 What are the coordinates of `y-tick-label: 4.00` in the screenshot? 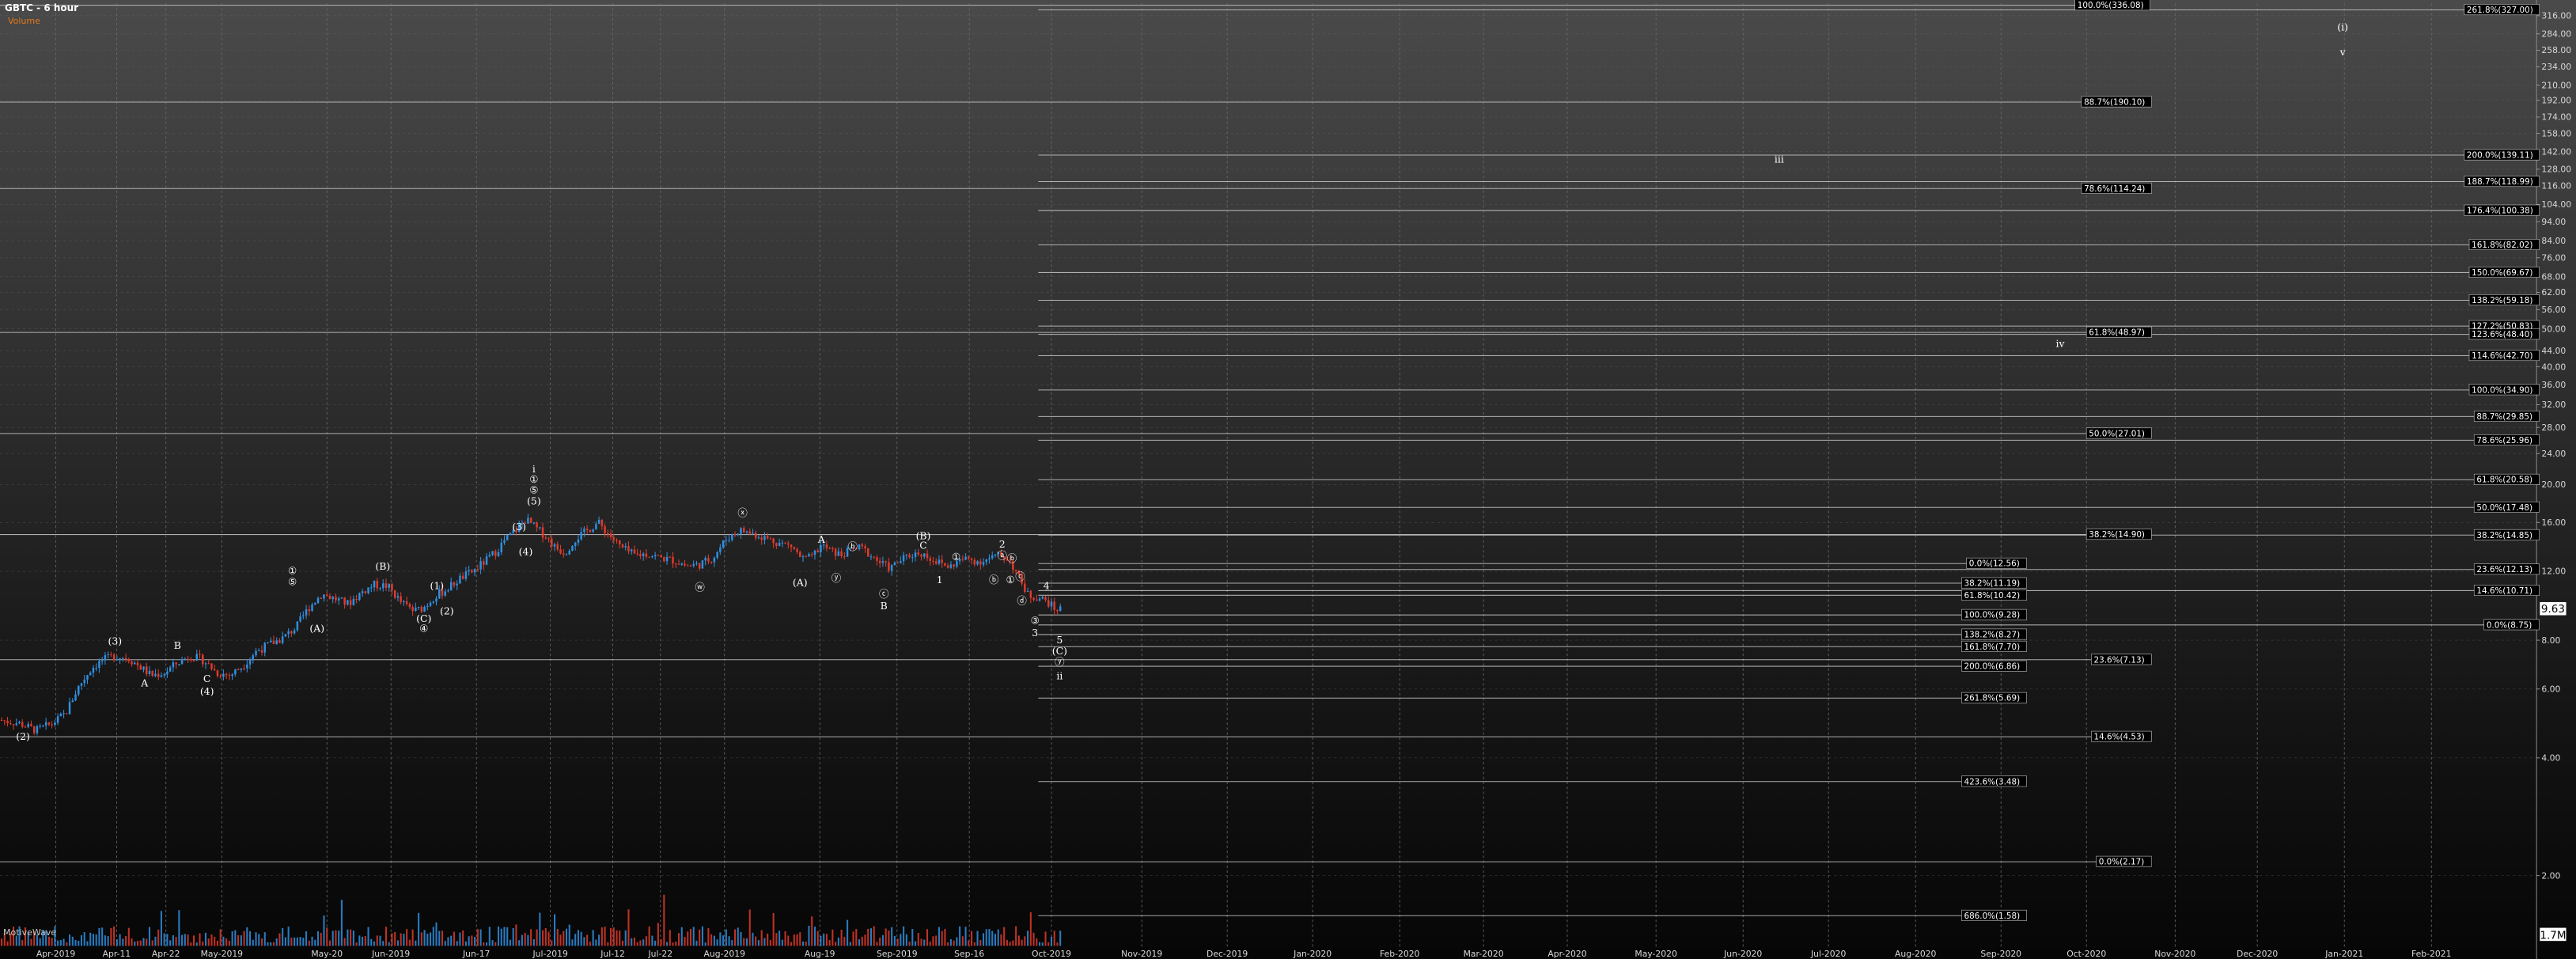 It's located at (2550, 758).